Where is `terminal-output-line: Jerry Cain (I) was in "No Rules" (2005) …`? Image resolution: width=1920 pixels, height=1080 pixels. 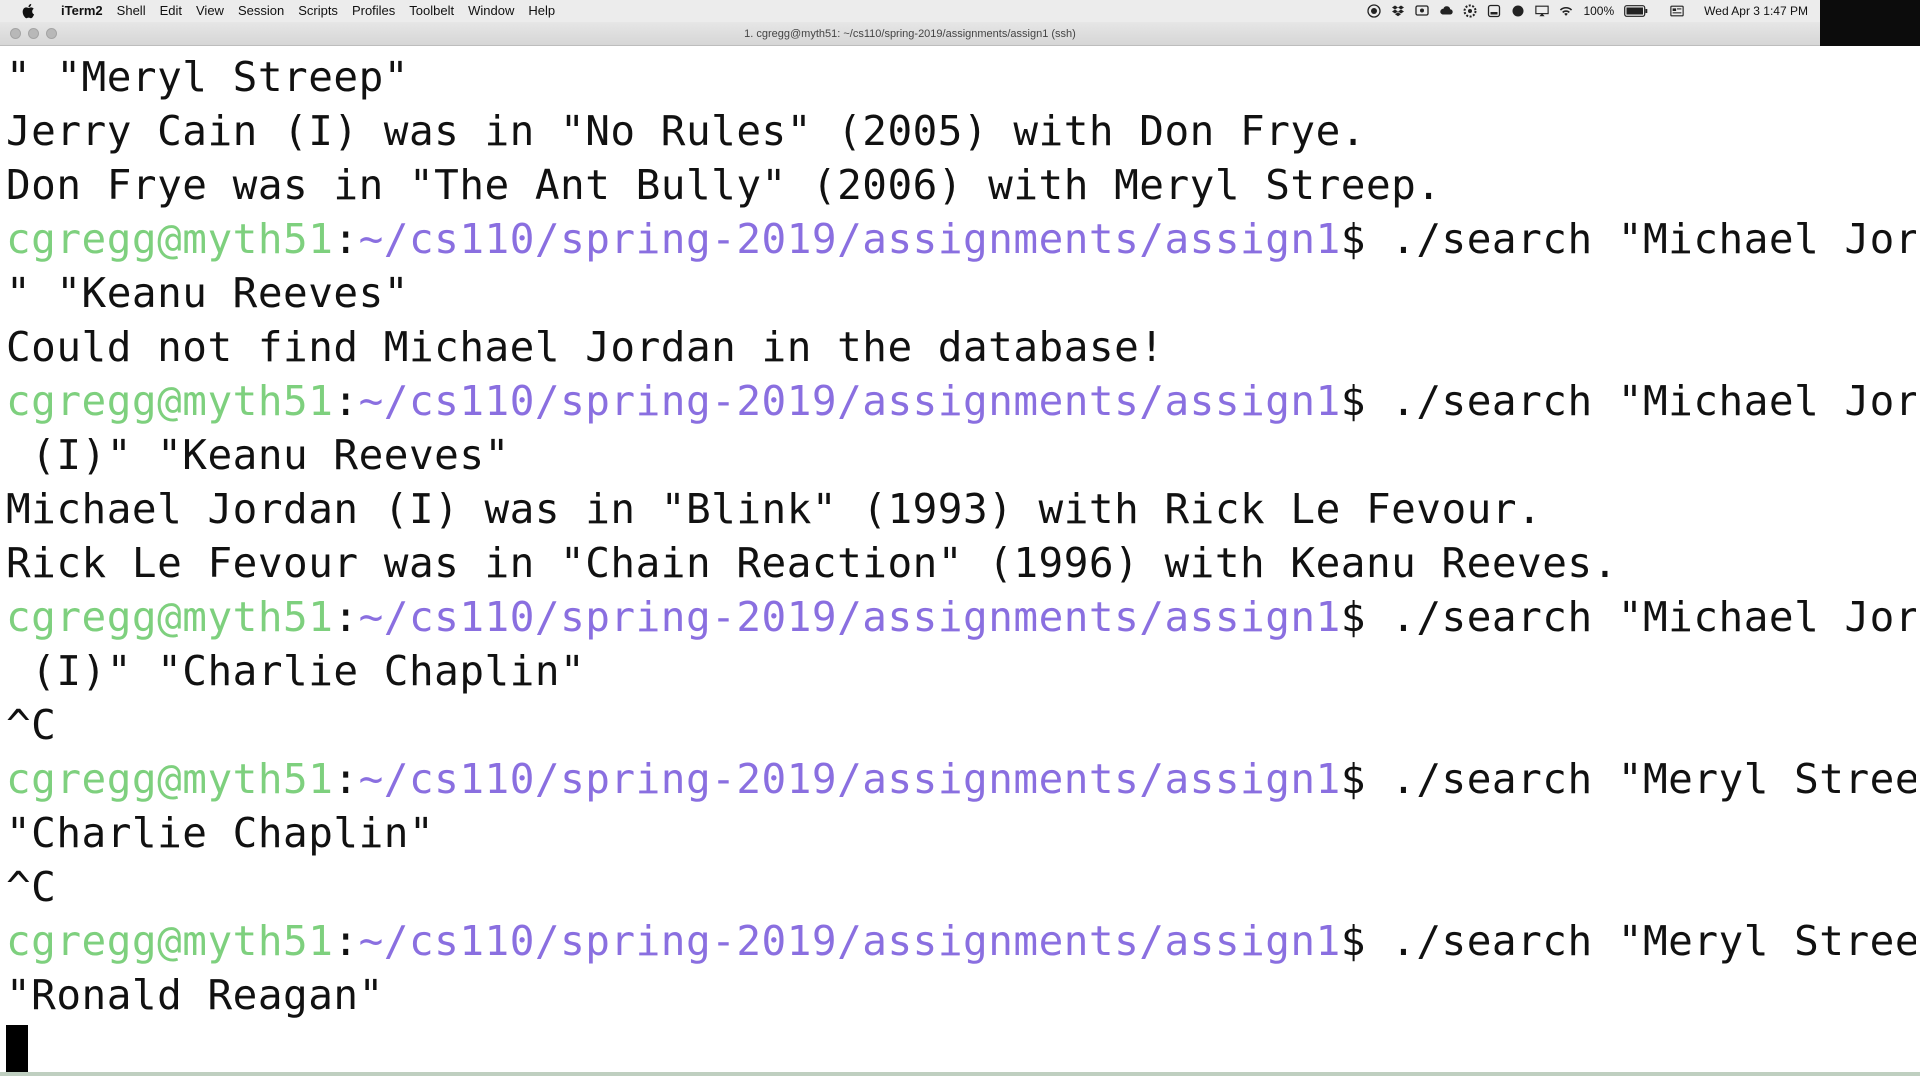 terminal-output-line: Jerry Cain (I) was in "No Rules" (2005) … is located at coordinates (686, 131).